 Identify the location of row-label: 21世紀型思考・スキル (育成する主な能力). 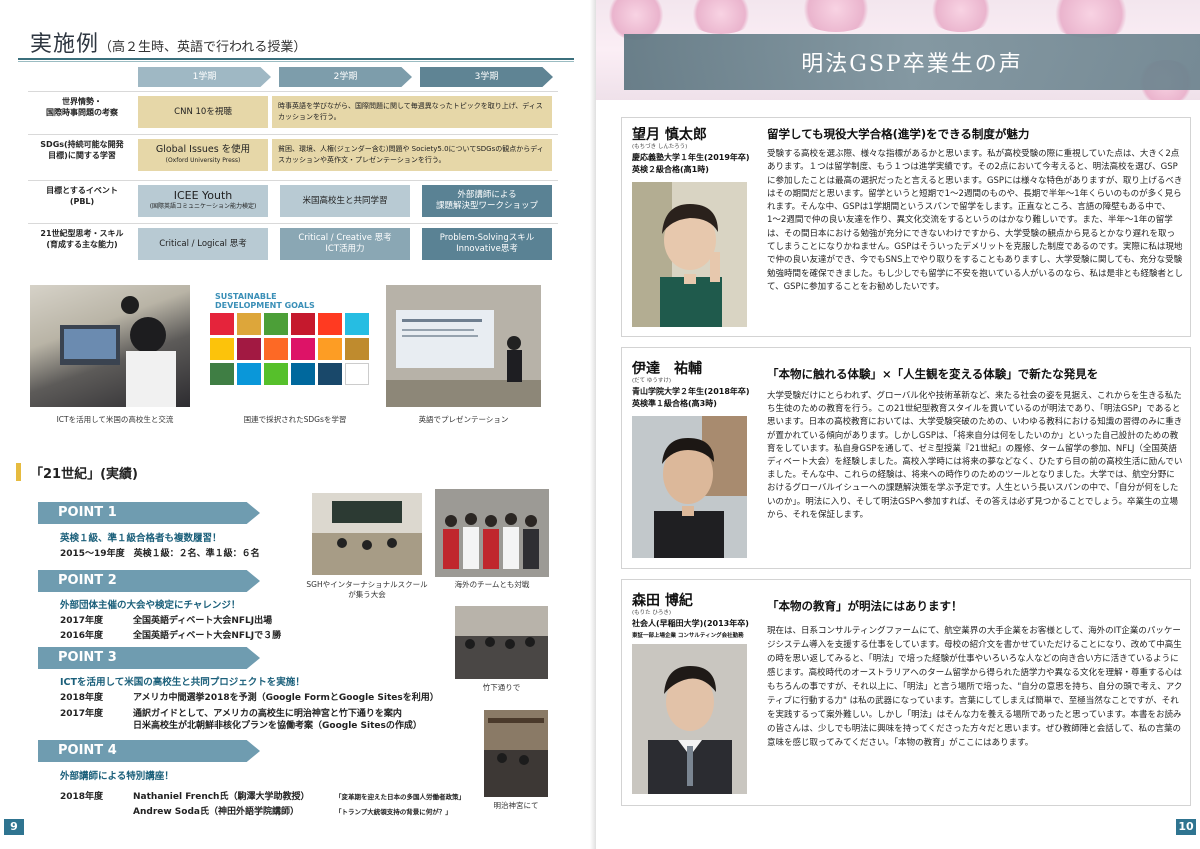
(82, 239).